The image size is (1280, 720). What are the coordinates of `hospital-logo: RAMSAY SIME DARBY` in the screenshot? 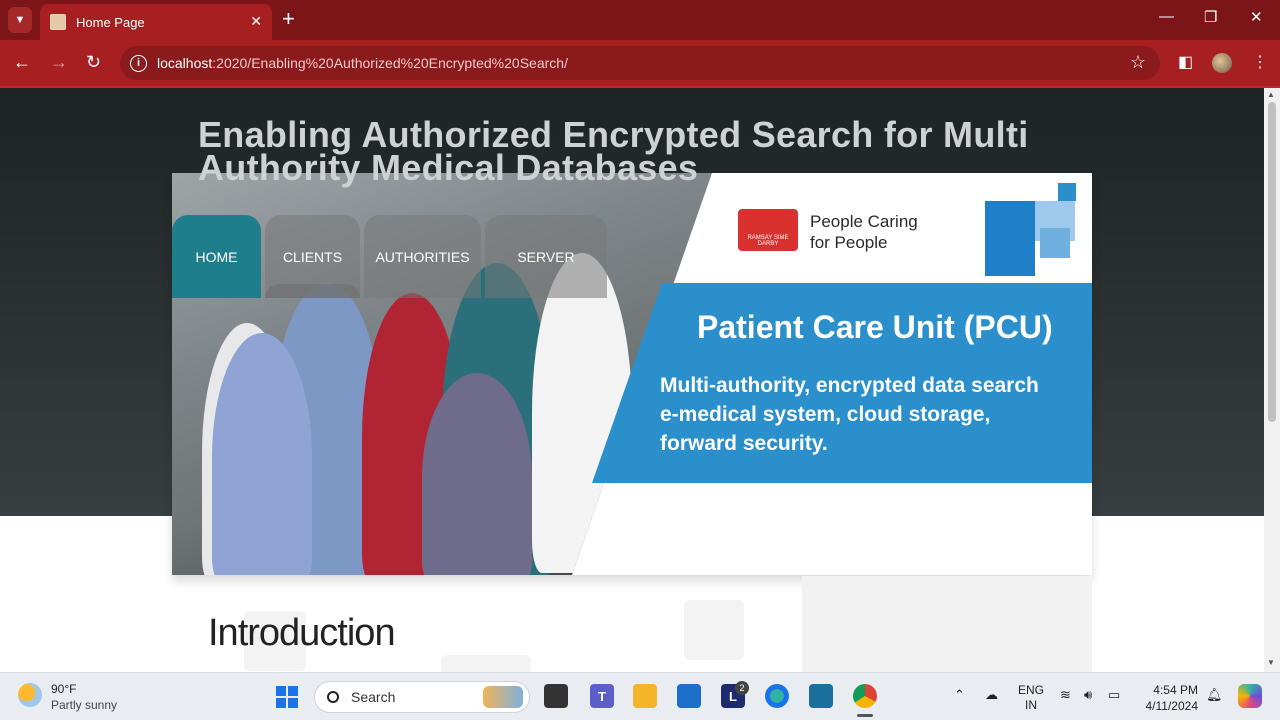 It's located at (768, 230).